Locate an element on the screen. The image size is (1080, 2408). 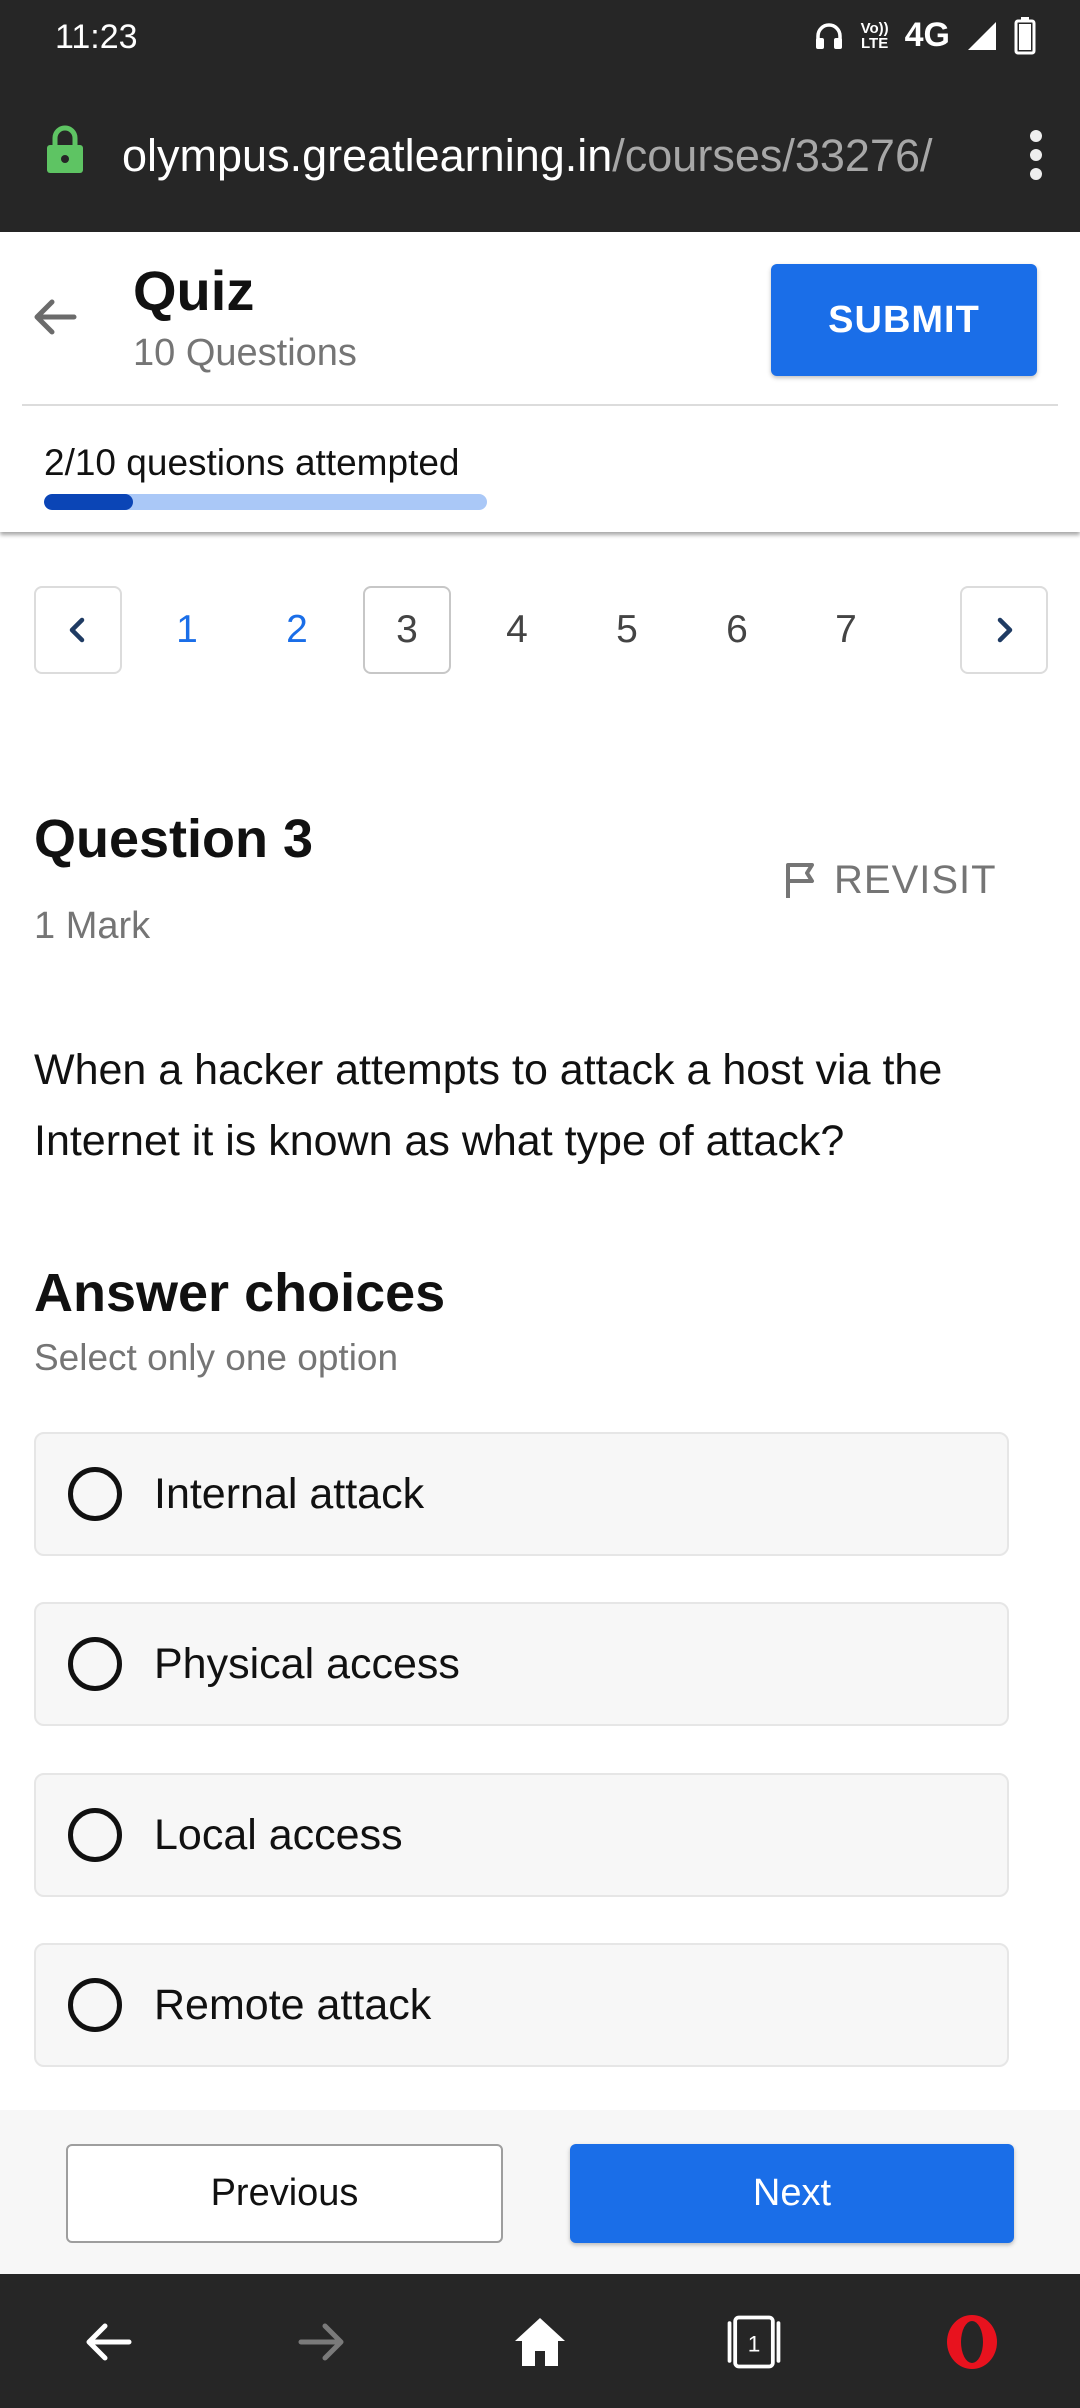
home-icon is located at coordinates (540, 2342).